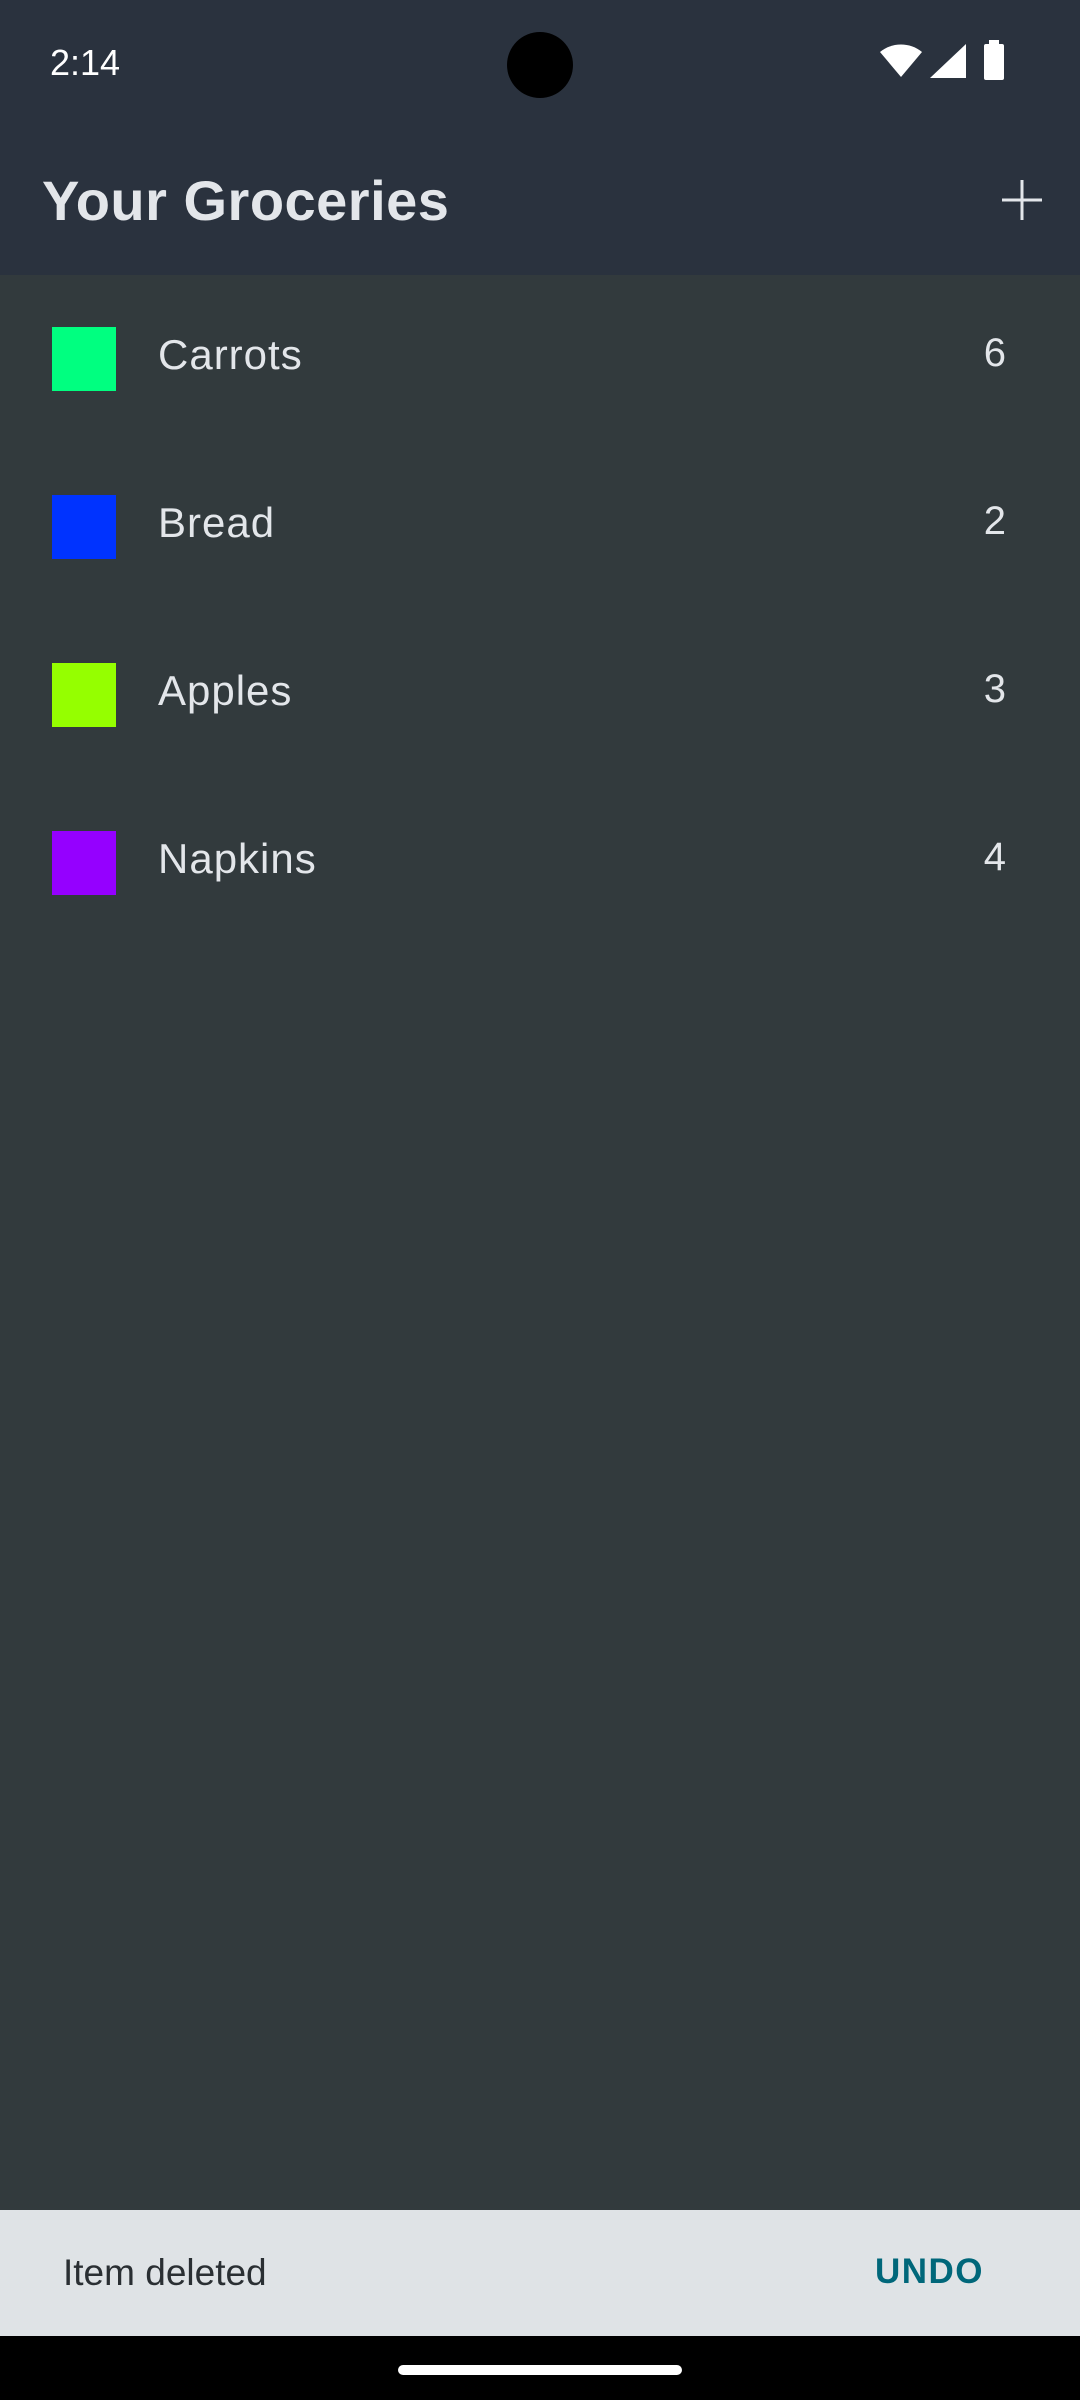  I want to click on list-item-carrots: Carrots 6, so click(540, 359).